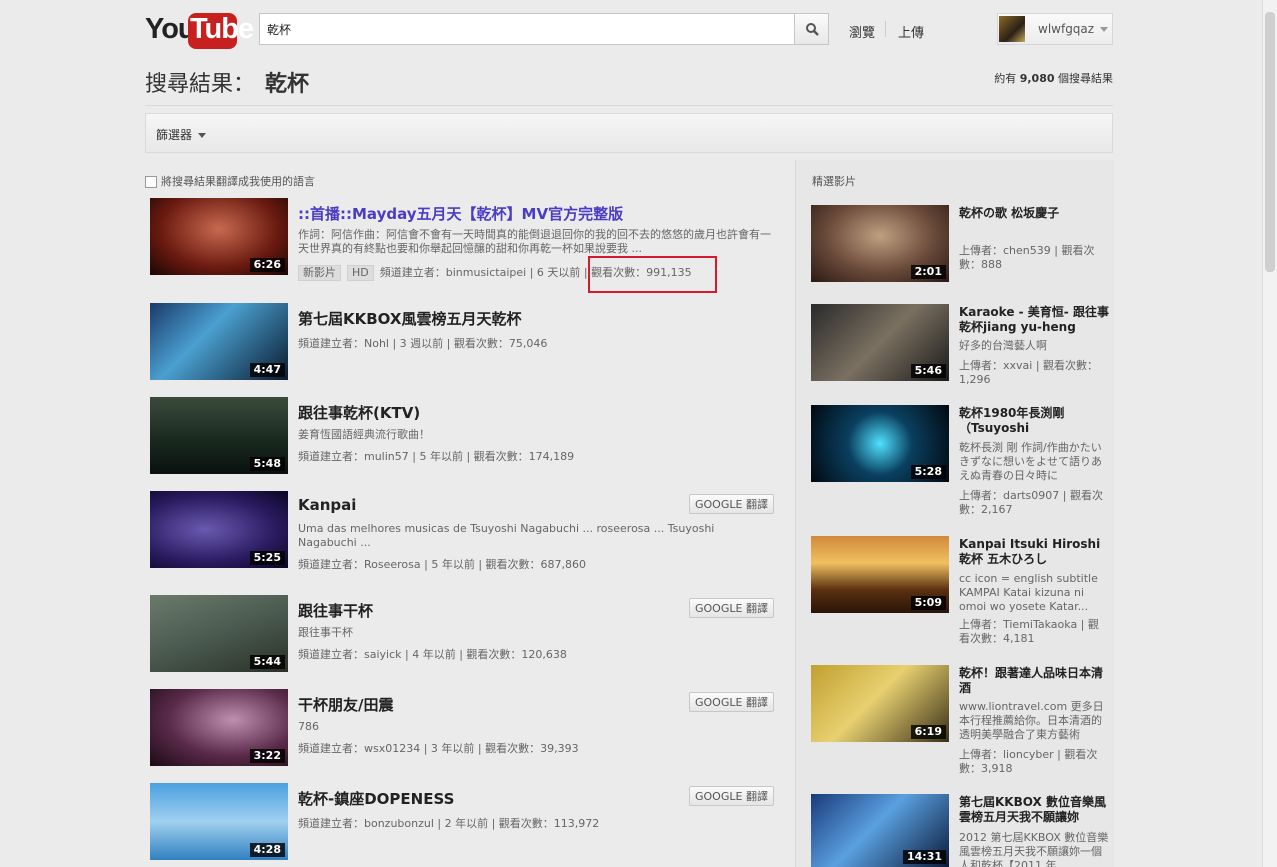 Image resolution: width=1277 pixels, height=867 pixels. I want to click on video-title-link: ::首播::Mayday五月天【乾杯】MV官方完整版, so click(460, 213).